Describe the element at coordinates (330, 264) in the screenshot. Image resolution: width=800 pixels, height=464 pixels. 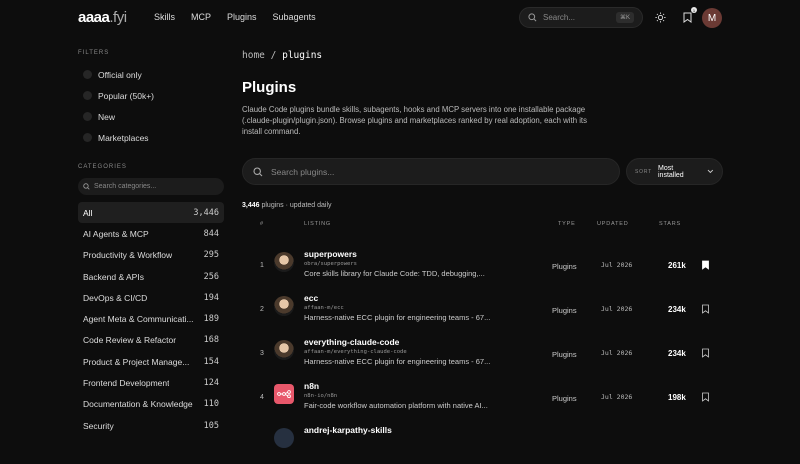
I see `row-slug: obra/superpowers` at that location.